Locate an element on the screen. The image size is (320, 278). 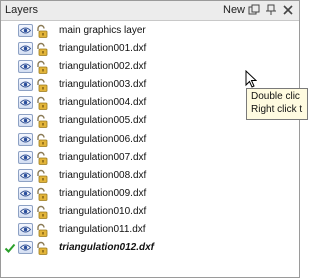
layer-name: main graphics layer is located at coordinates (102, 30).